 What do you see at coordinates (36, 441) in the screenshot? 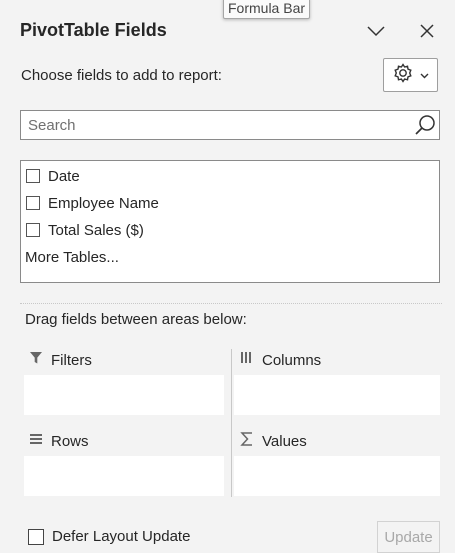
I see `rows-icon` at bounding box center [36, 441].